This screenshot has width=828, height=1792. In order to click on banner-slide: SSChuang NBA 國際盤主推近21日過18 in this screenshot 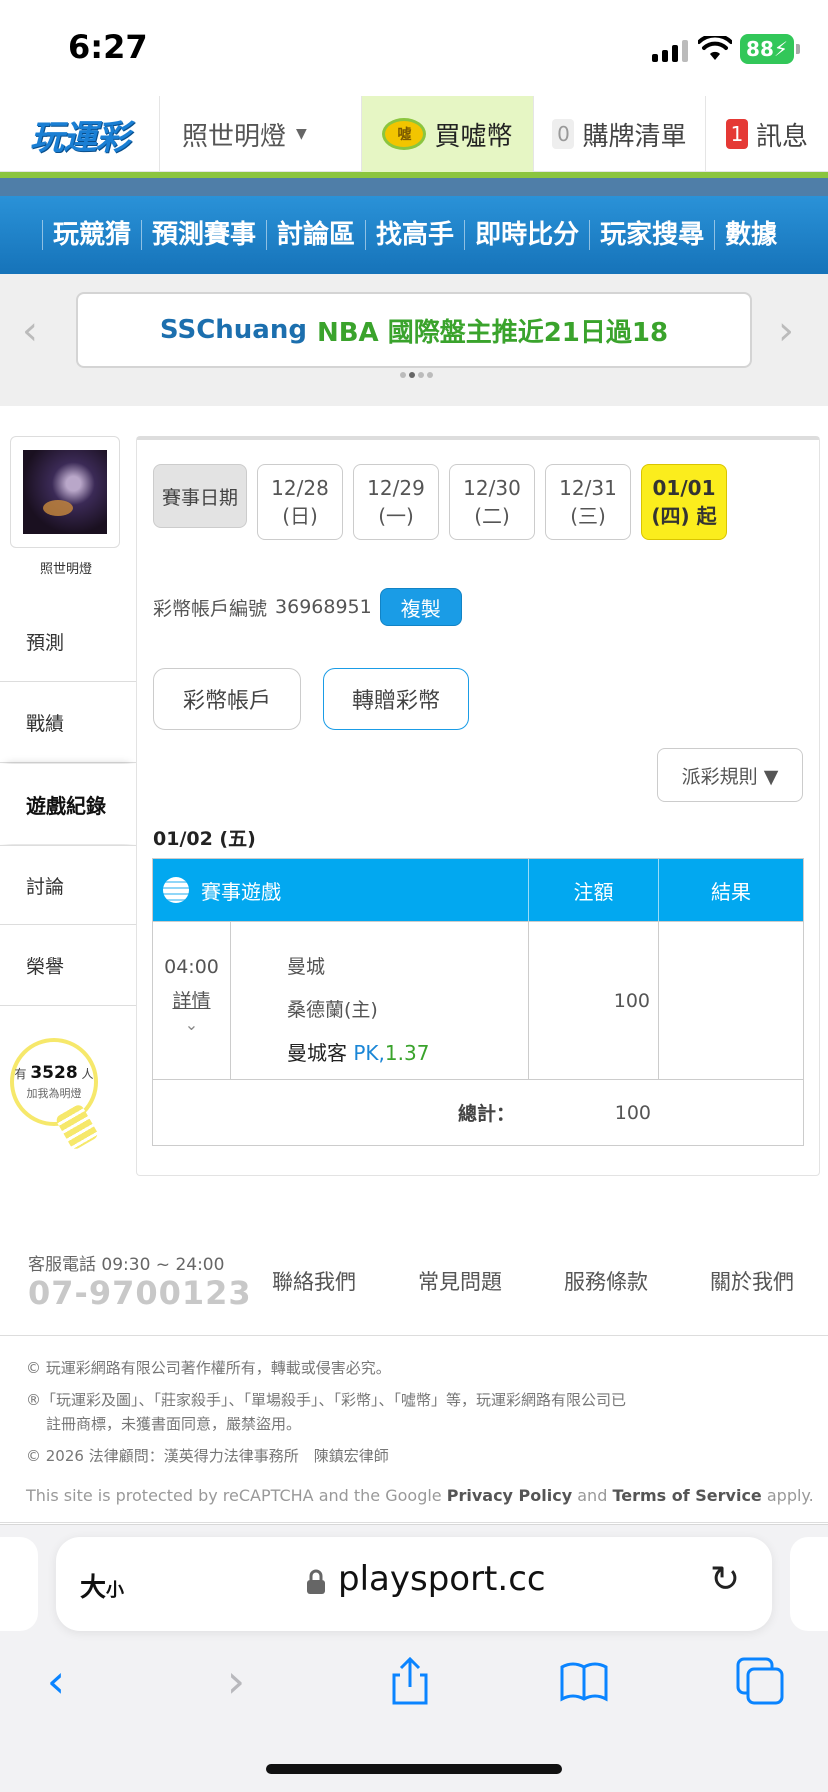, I will do `click(414, 330)`.